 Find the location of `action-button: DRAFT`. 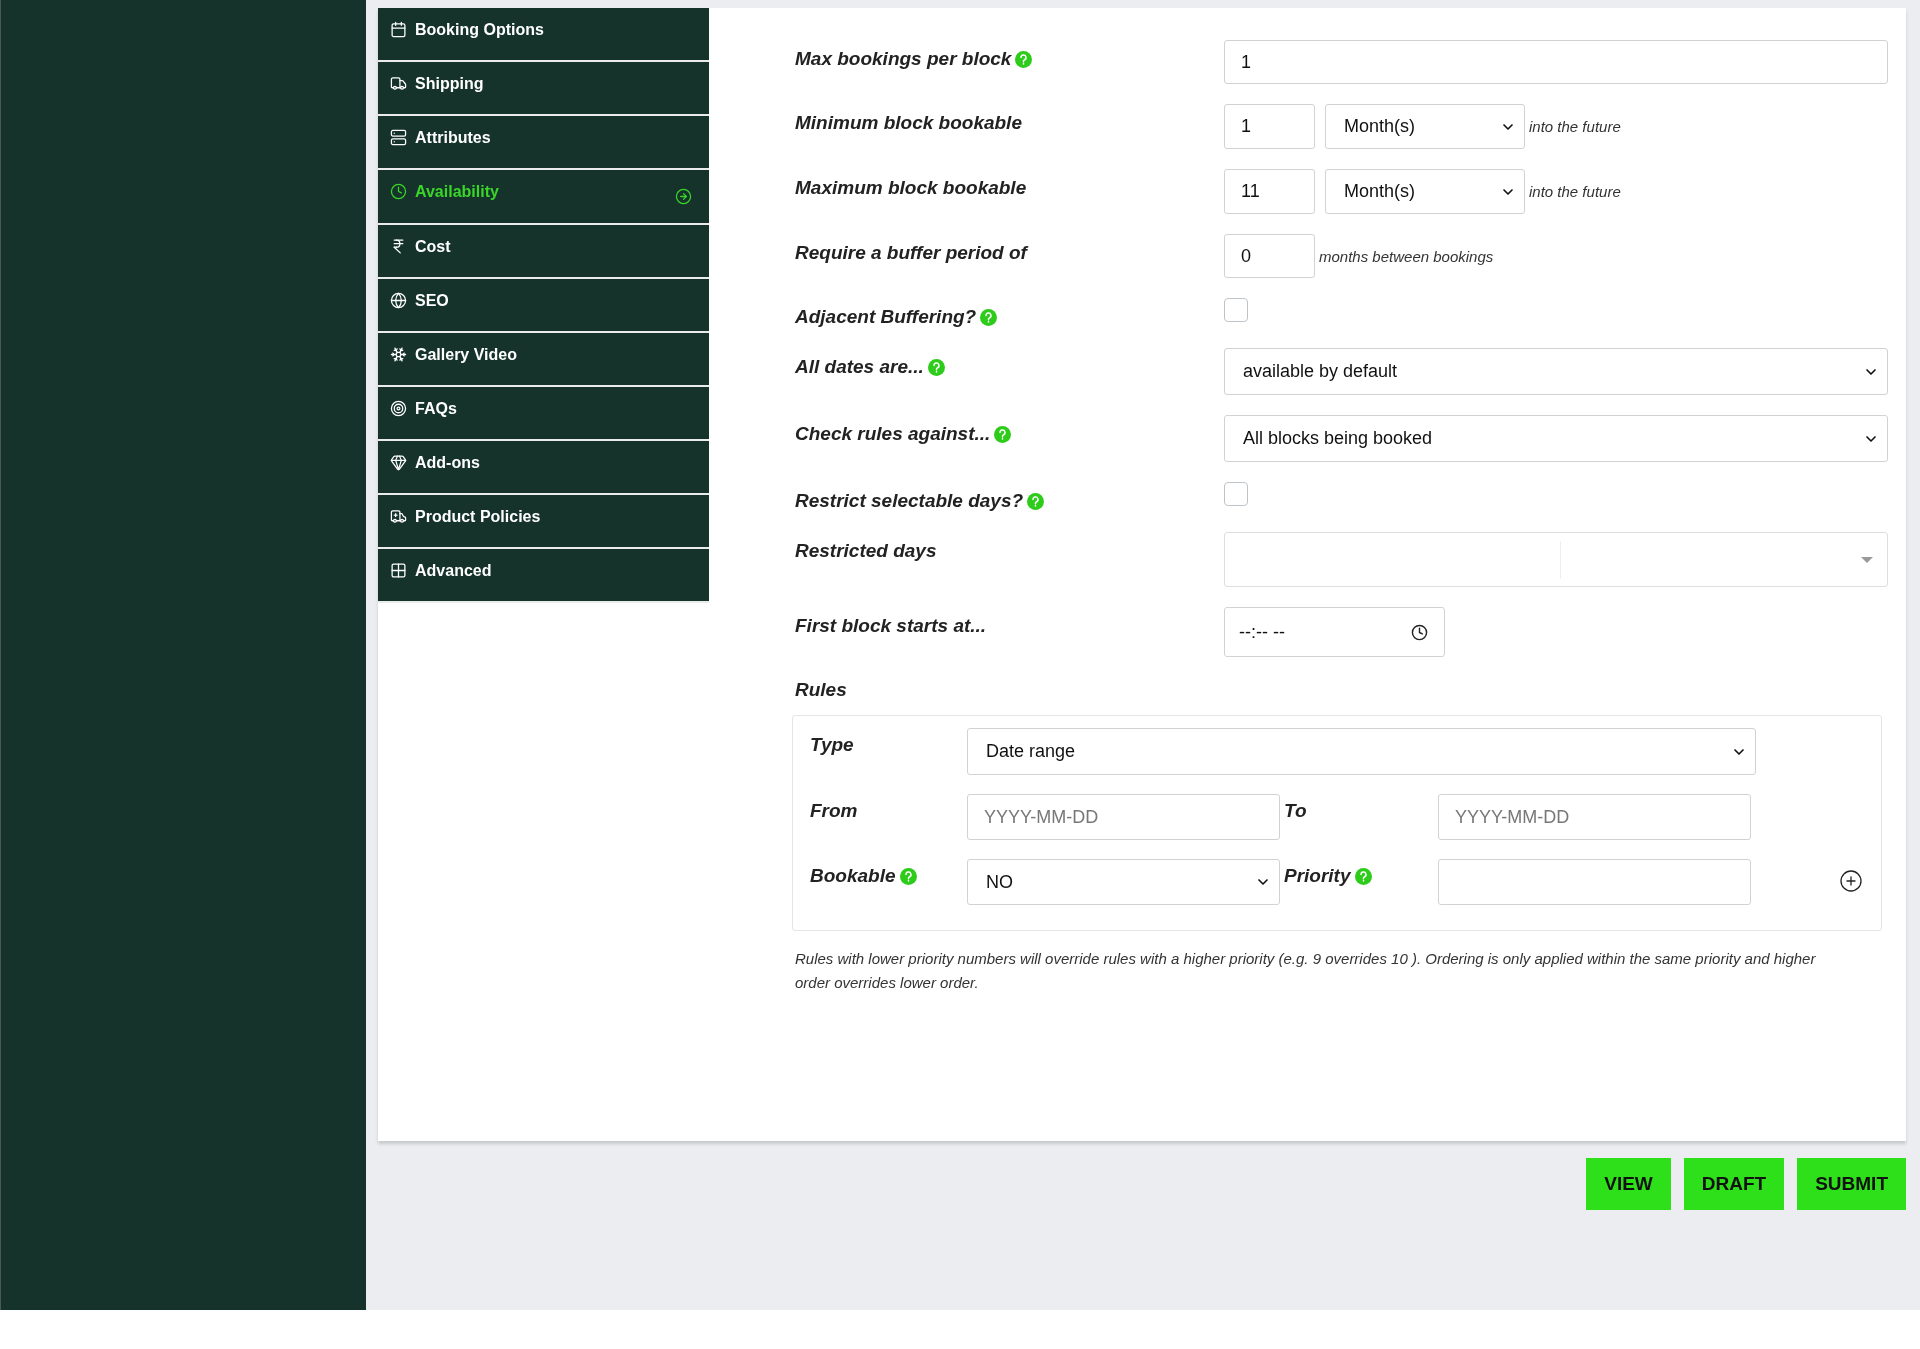

action-button: DRAFT is located at coordinates (1734, 1184).